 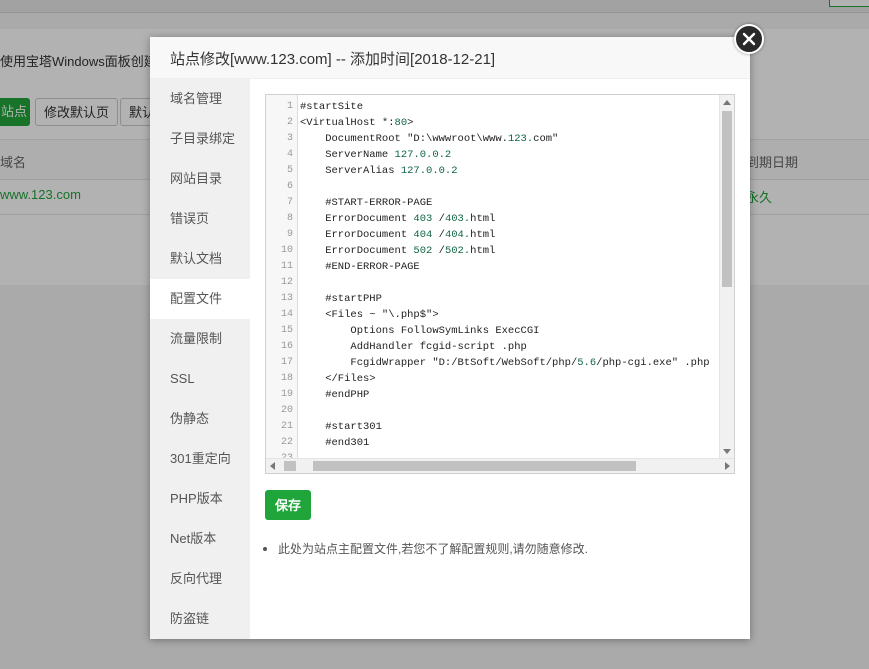 What do you see at coordinates (397, 219) in the screenshot?
I see `code-line: ErrorDocument 403 /403.html` at bounding box center [397, 219].